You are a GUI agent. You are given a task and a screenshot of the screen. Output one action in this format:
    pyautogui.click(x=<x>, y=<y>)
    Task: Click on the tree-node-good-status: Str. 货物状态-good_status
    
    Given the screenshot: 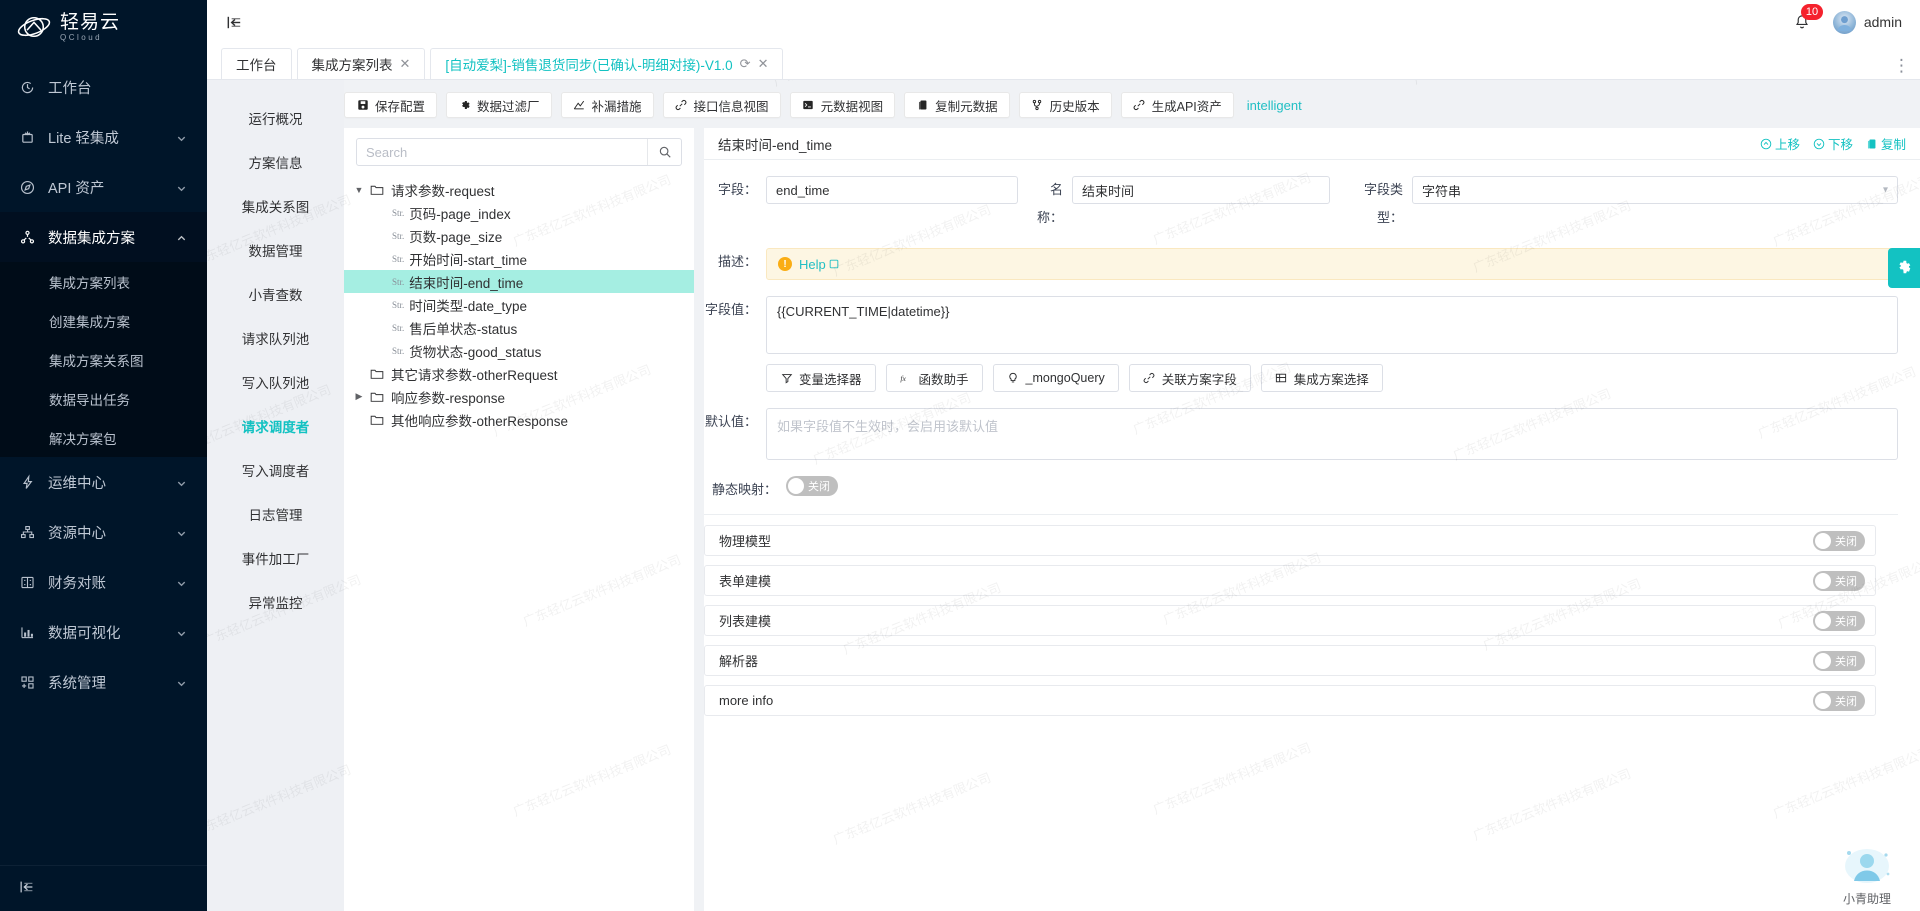 What is the action you would take?
    pyautogui.click(x=519, y=350)
    